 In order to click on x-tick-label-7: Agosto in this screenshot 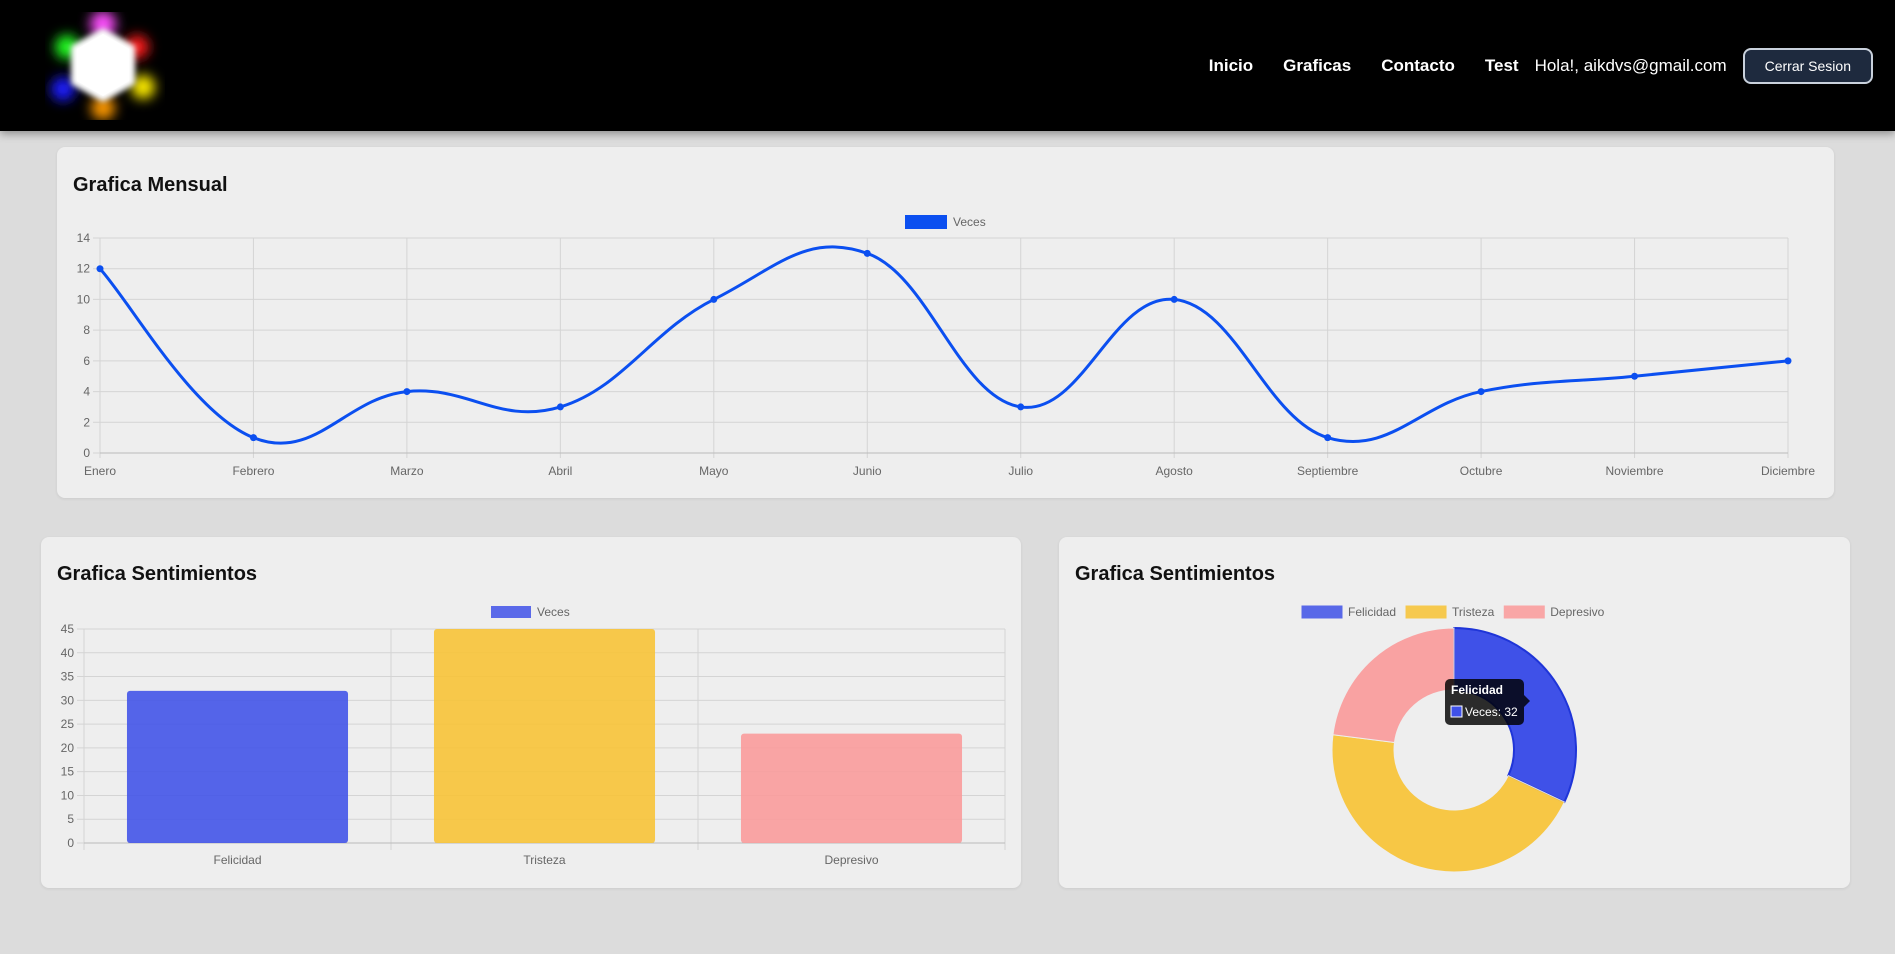, I will do `click(1175, 471)`.